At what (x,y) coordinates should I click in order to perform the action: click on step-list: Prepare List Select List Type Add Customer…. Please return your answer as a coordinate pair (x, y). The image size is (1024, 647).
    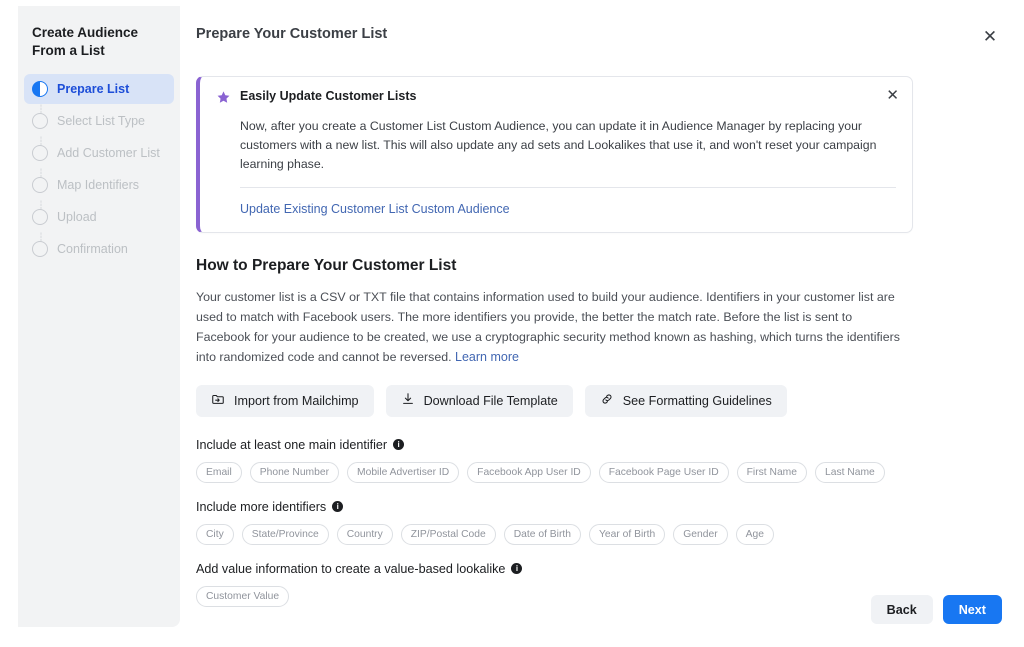
    Looking at the image, I should click on (99, 169).